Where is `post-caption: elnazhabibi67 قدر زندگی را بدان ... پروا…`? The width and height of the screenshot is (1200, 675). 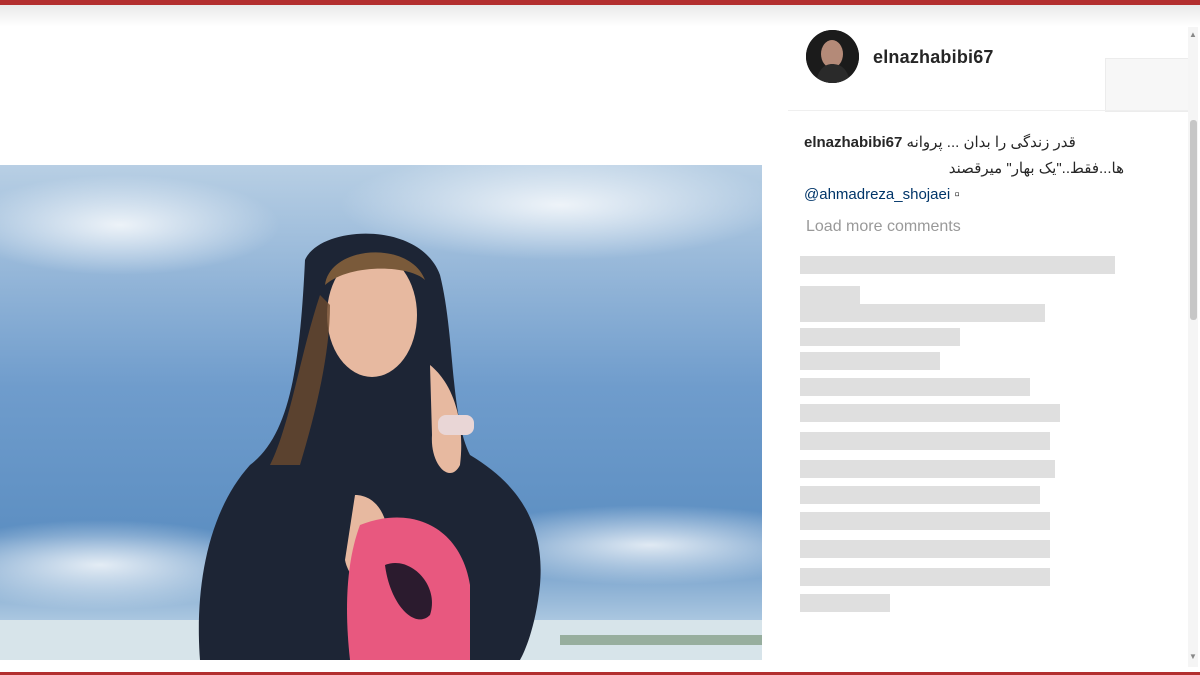 post-caption: elnazhabibi67 قدر زندگی را بدان ... پروا… is located at coordinates (964, 169).